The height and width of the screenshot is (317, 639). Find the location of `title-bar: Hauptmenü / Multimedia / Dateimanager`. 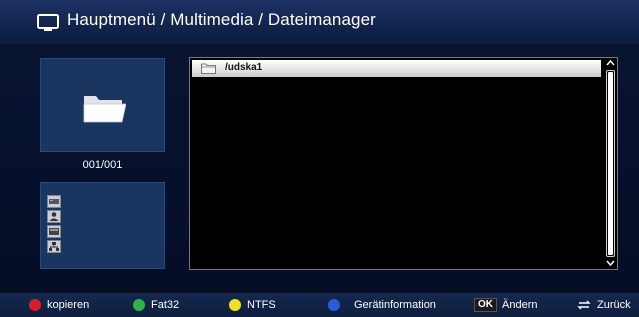

title-bar: Hauptmenü / Multimedia / Dateimanager is located at coordinates (319, 22).